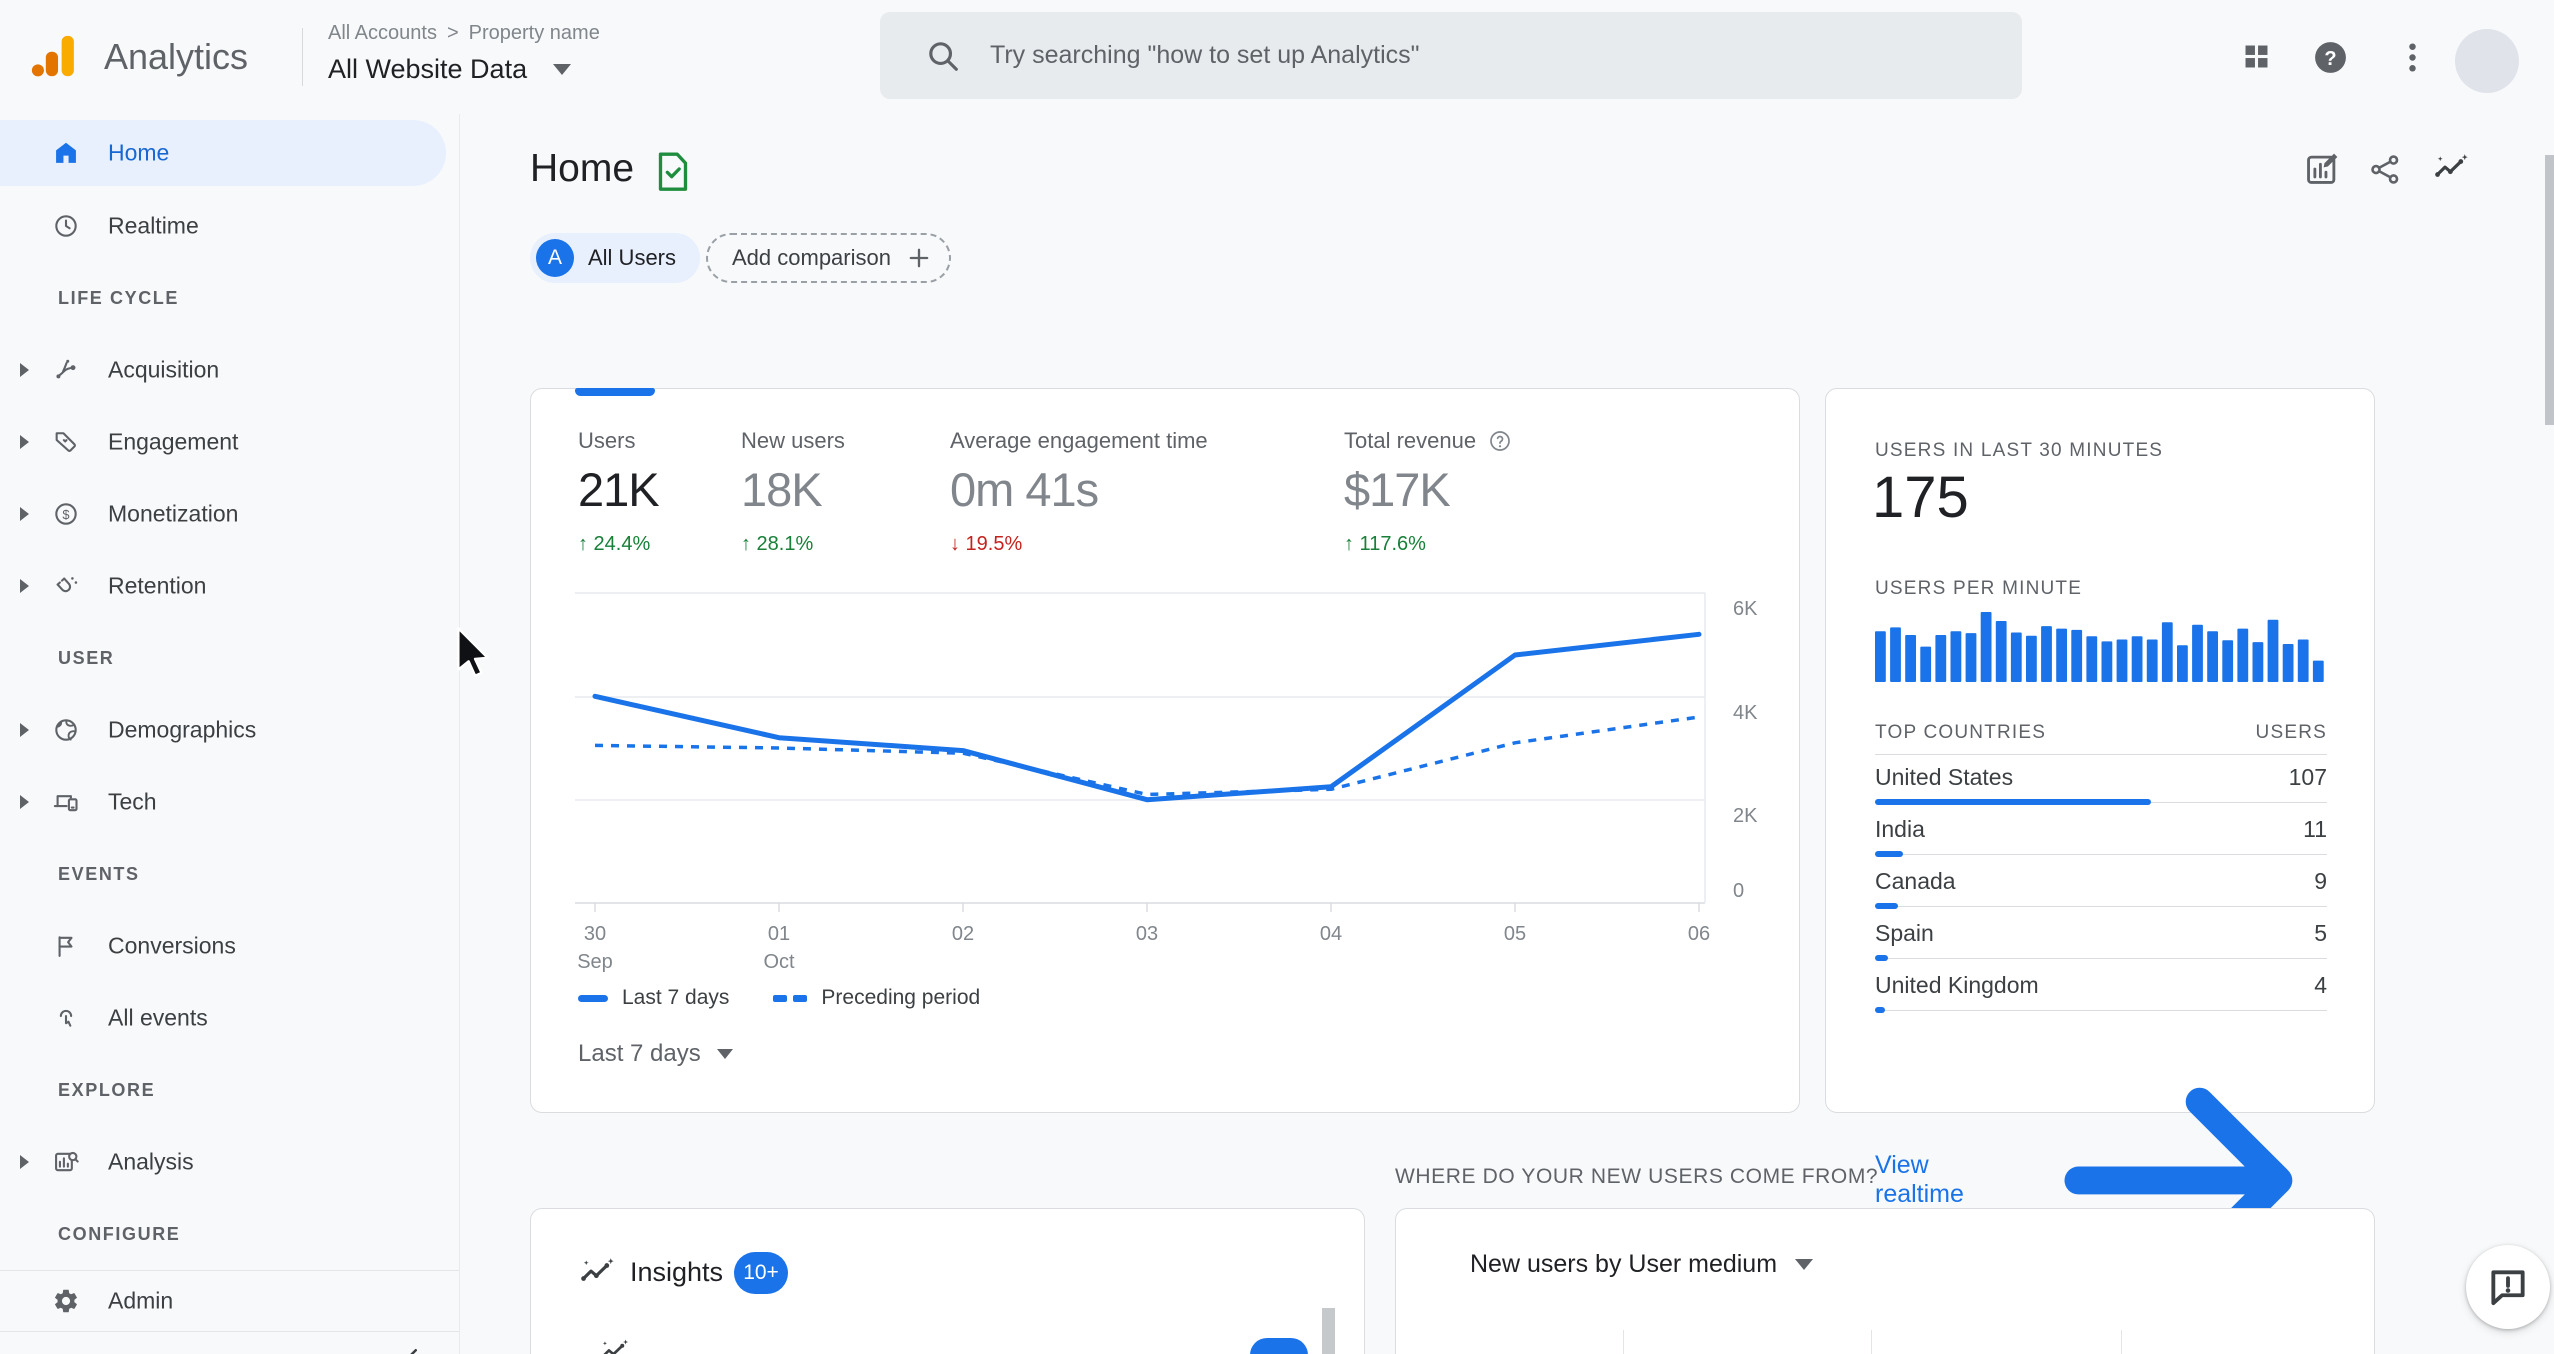 Image resolution: width=2554 pixels, height=1354 pixels. What do you see at coordinates (779, 934) in the screenshot?
I see `svg-text: 01` at bounding box center [779, 934].